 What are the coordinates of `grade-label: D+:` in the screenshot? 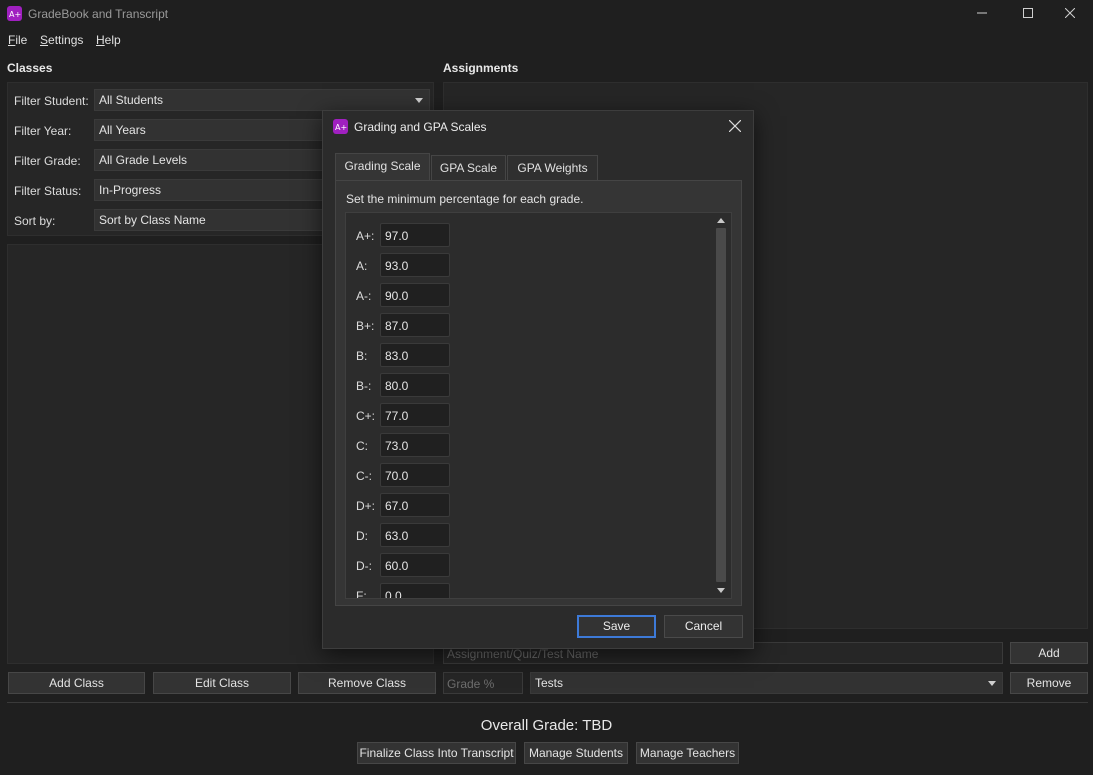 It's located at (366, 506).